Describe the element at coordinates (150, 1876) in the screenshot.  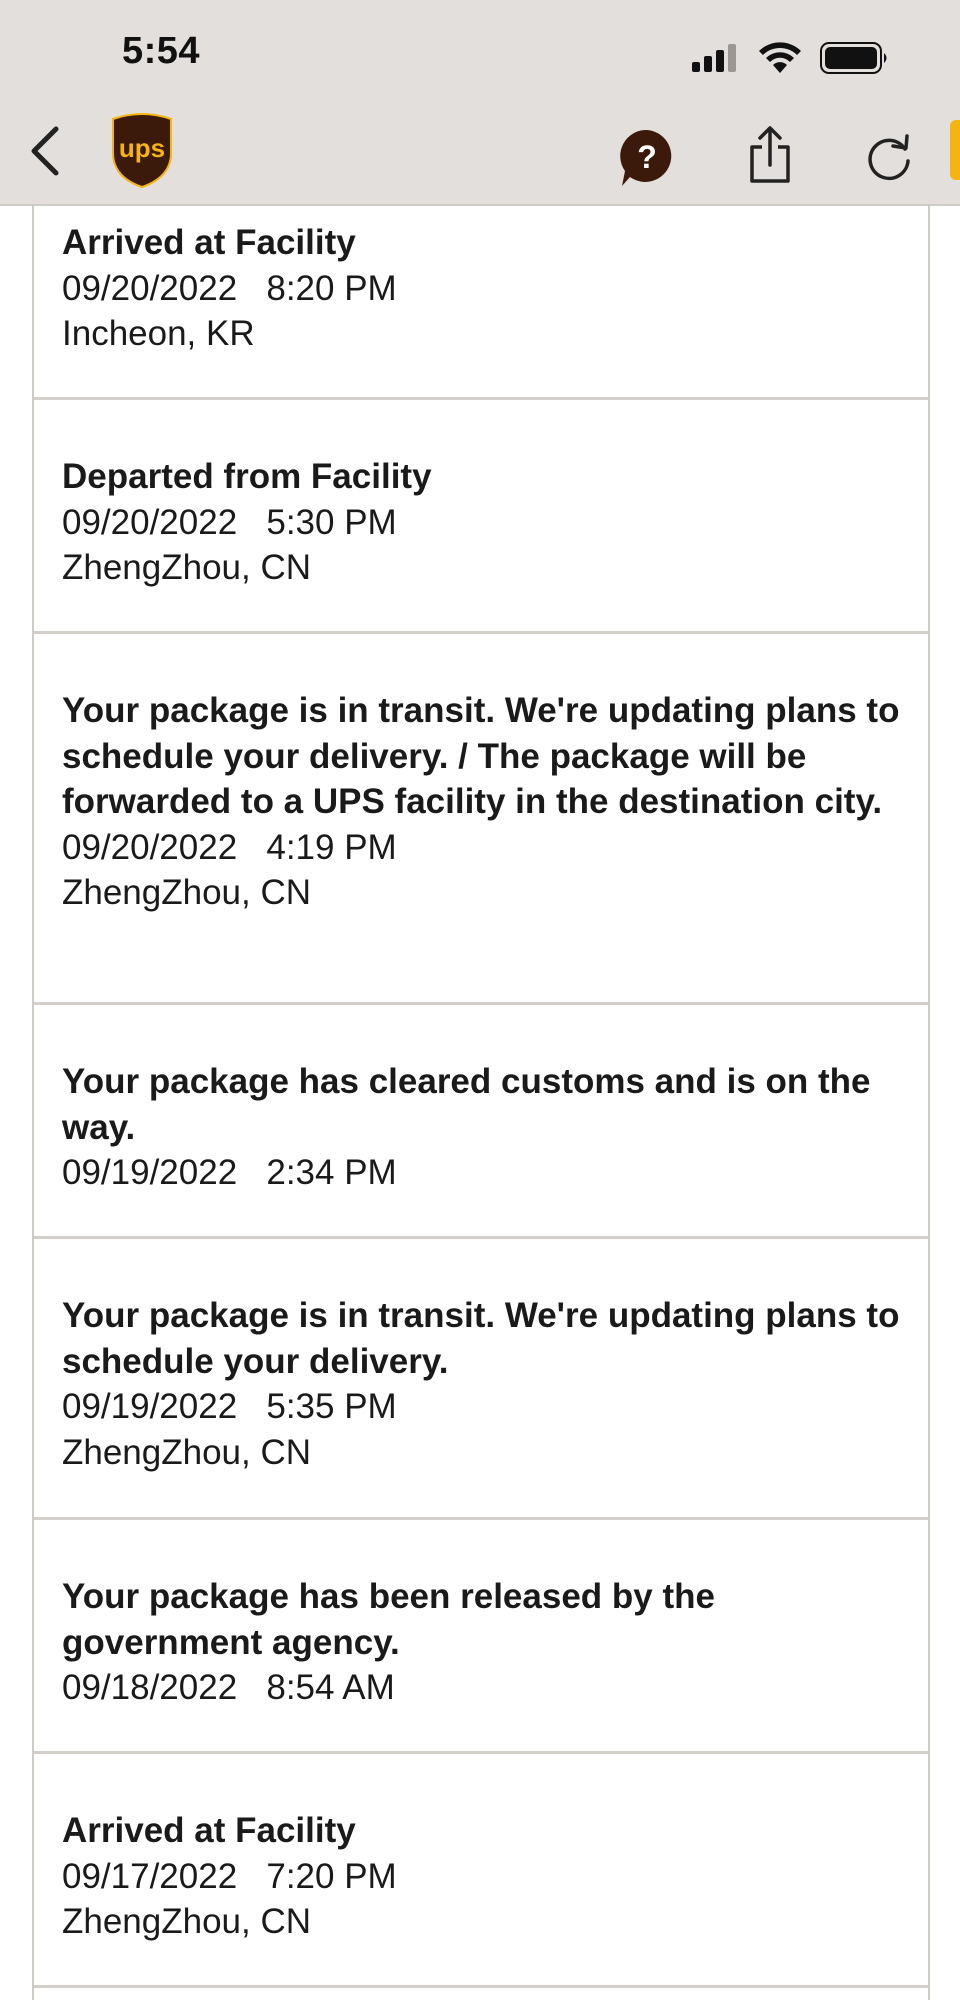
I see `event-date: 09/17/2022` at that location.